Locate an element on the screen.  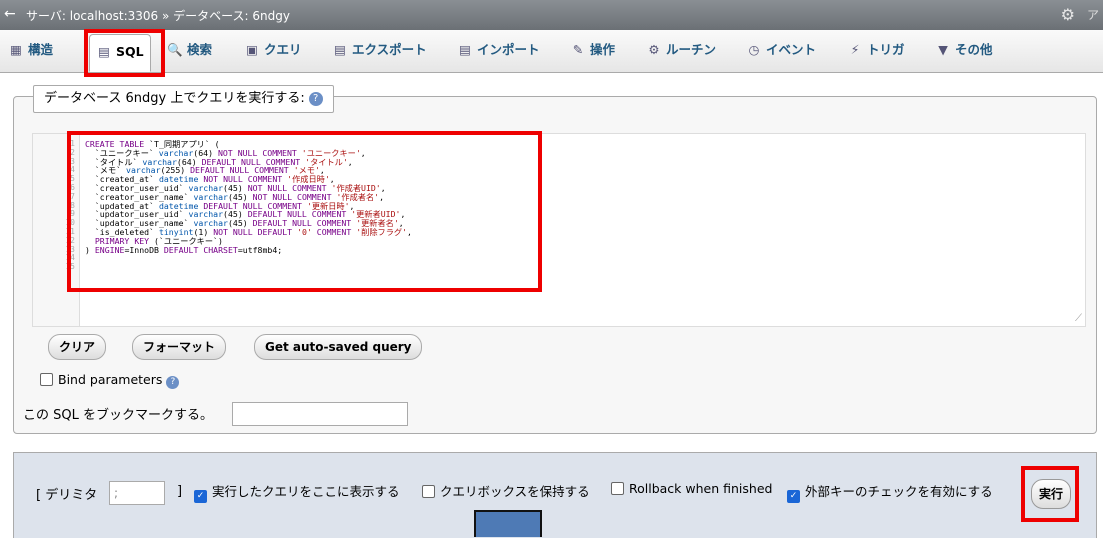
topbar-more-text: ア is located at coordinates (1092, 15).